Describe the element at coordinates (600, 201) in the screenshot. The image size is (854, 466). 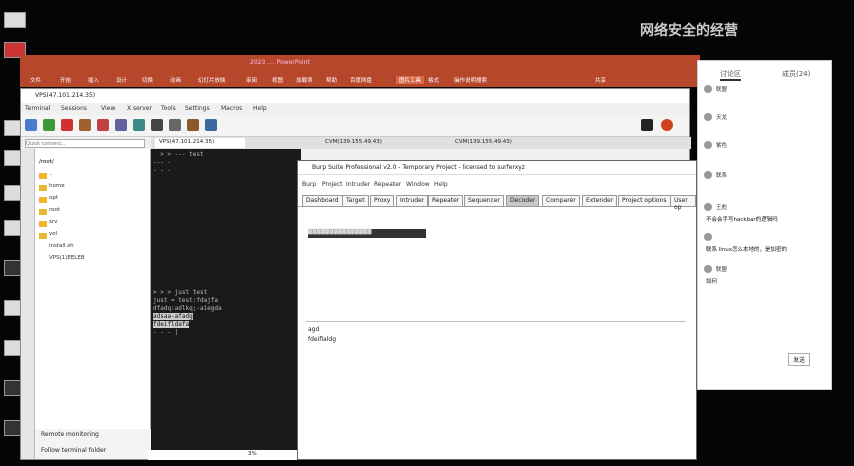
I see `burp-tab: Extender` at that location.